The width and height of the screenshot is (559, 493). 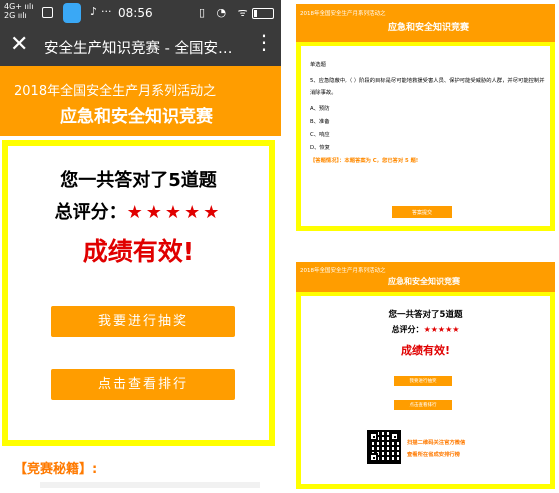 I want to click on answer-feedback: 【答题情况】：本题答案为 C，您已答对 5 题!, so click(x=364, y=161).